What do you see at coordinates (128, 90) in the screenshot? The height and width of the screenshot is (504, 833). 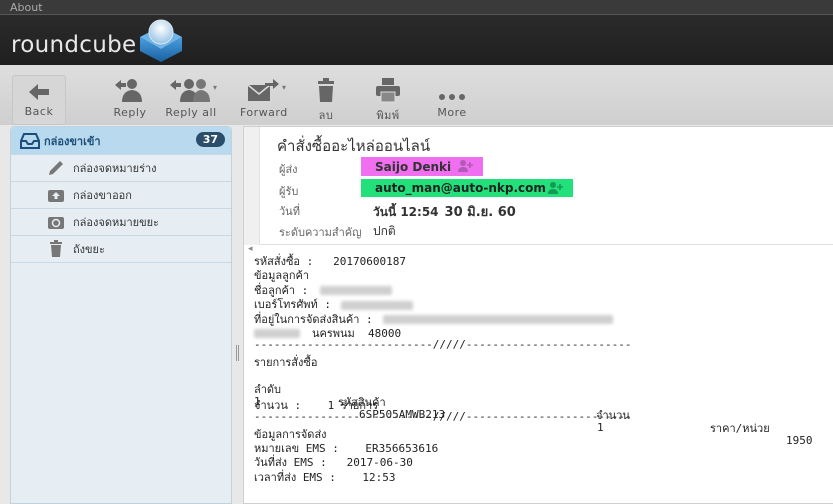 I see `reply-icon` at bounding box center [128, 90].